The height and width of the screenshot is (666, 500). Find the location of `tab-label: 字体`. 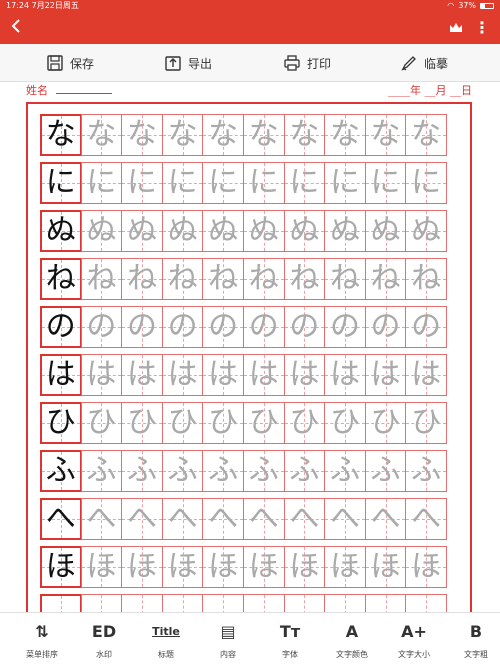

tab-label: 字体 is located at coordinates (290, 654).